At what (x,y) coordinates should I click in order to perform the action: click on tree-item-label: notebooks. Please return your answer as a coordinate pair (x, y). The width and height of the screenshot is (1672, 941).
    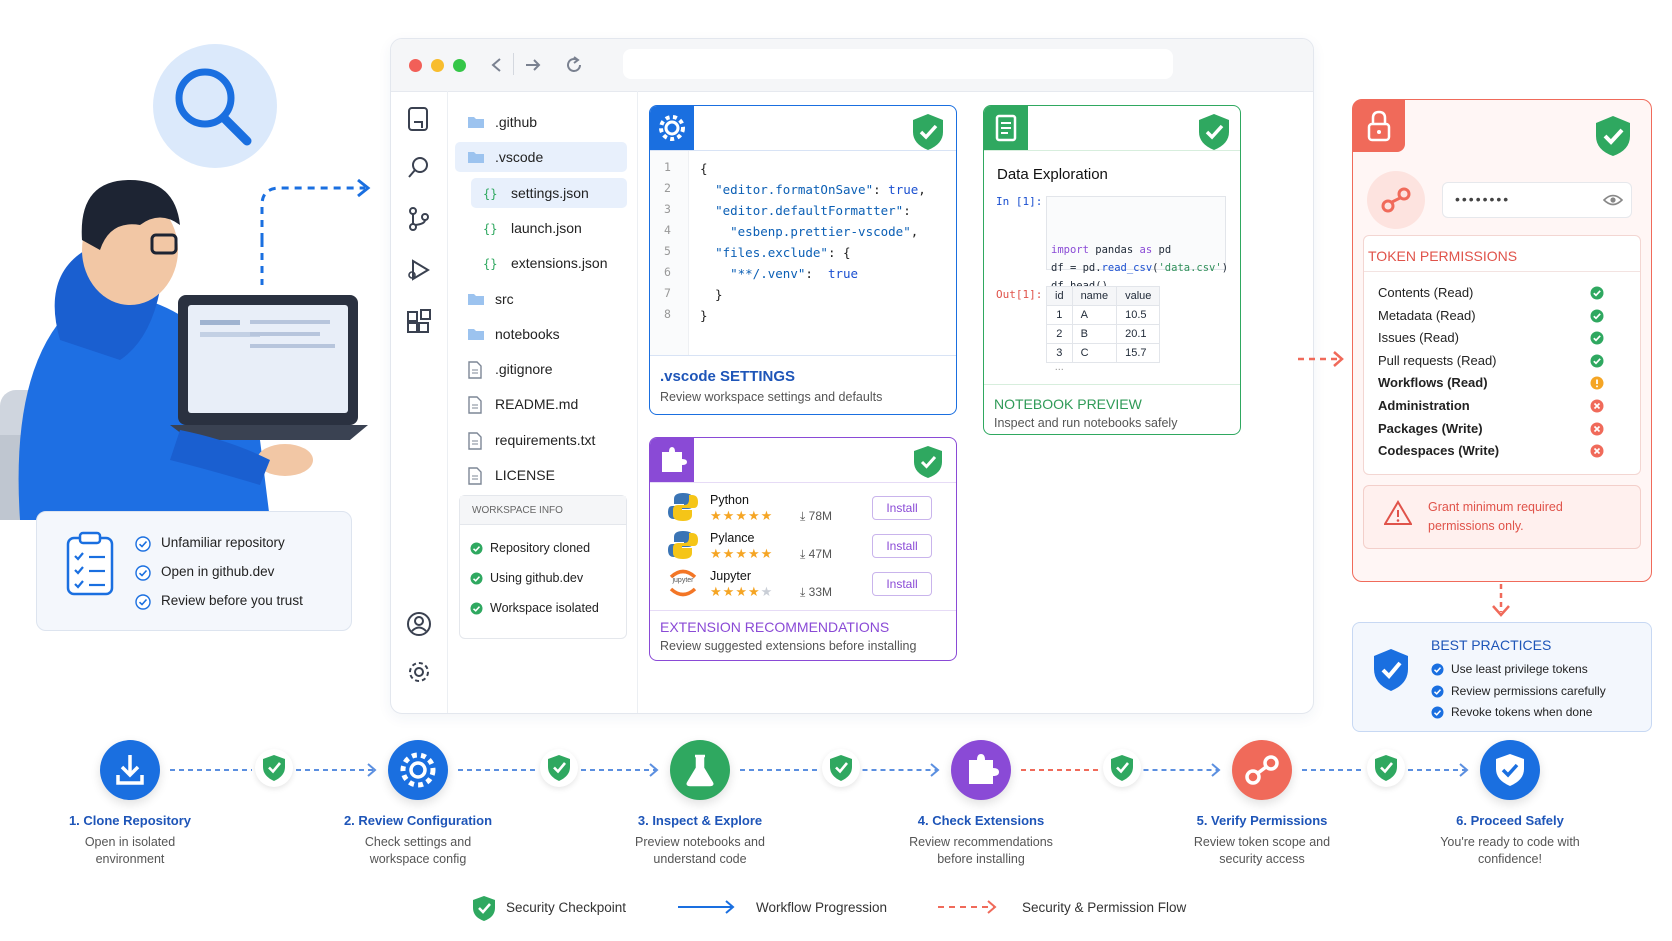
    Looking at the image, I should click on (527, 333).